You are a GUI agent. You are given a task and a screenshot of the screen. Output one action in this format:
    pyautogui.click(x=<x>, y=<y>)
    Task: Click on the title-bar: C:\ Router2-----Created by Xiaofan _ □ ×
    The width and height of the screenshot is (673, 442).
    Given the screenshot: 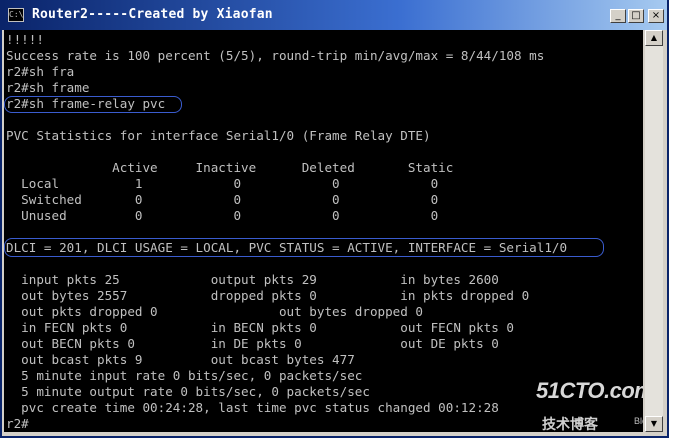 What is the action you would take?
    pyautogui.click(x=334, y=15)
    